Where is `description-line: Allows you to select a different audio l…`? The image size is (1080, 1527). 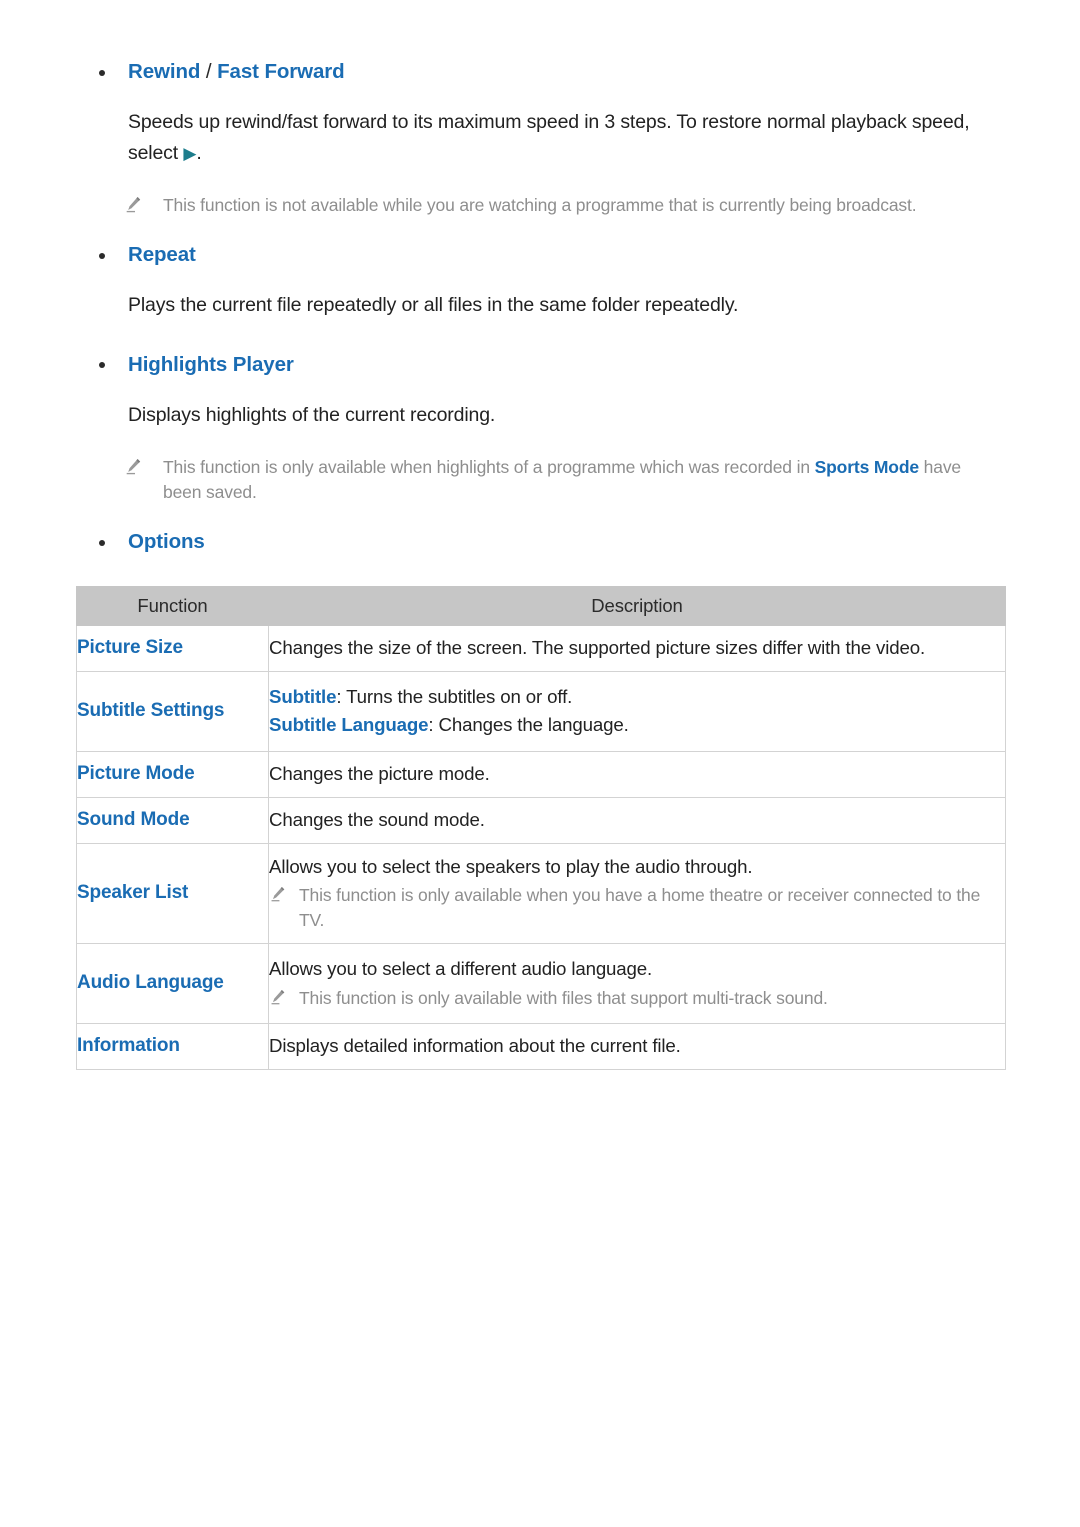 description-line: Allows you to select a different audio l… is located at coordinates (461, 969).